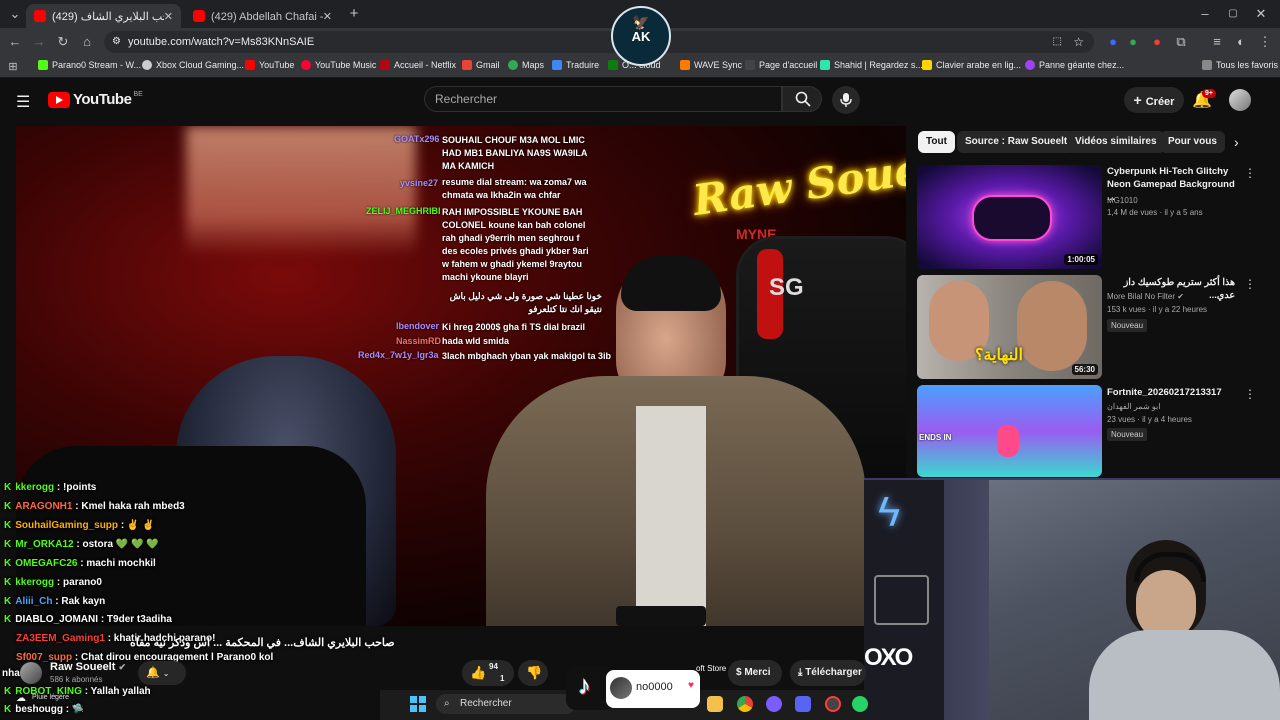 The image size is (1280, 720). What do you see at coordinates (1177, 406) in the screenshot?
I see `recommendation-channel: ابو شمر الفهدان` at bounding box center [1177, 406].